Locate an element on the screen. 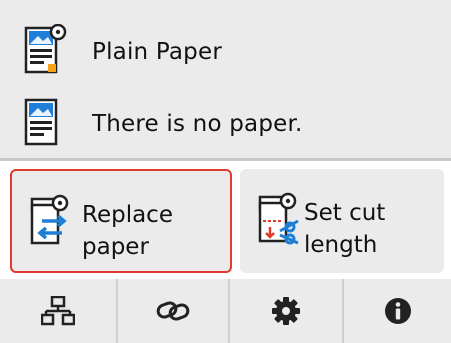  network-icon is located at coordinates (58, 311).